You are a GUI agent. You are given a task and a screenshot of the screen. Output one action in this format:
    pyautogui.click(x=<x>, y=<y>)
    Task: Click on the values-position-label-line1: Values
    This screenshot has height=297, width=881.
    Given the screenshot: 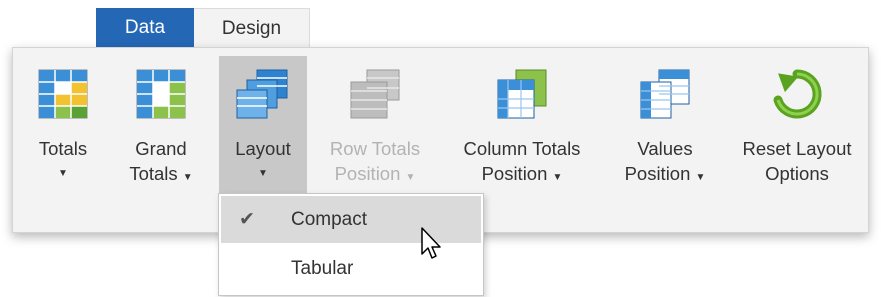 What is the action you would take?
    pyautogui.click(x=665, y=148)
    